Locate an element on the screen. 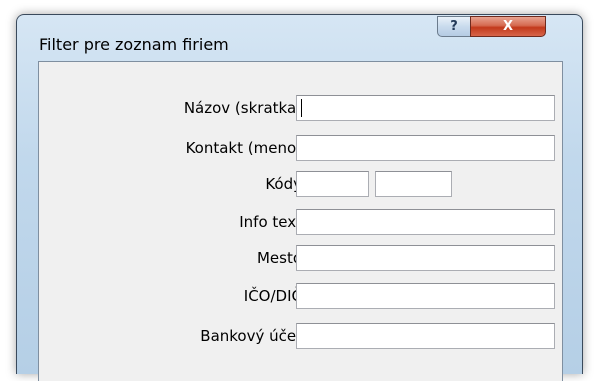 The height and width of the screenshot is (381, 597). row-info: Info text is located at coordinates (301, 222).